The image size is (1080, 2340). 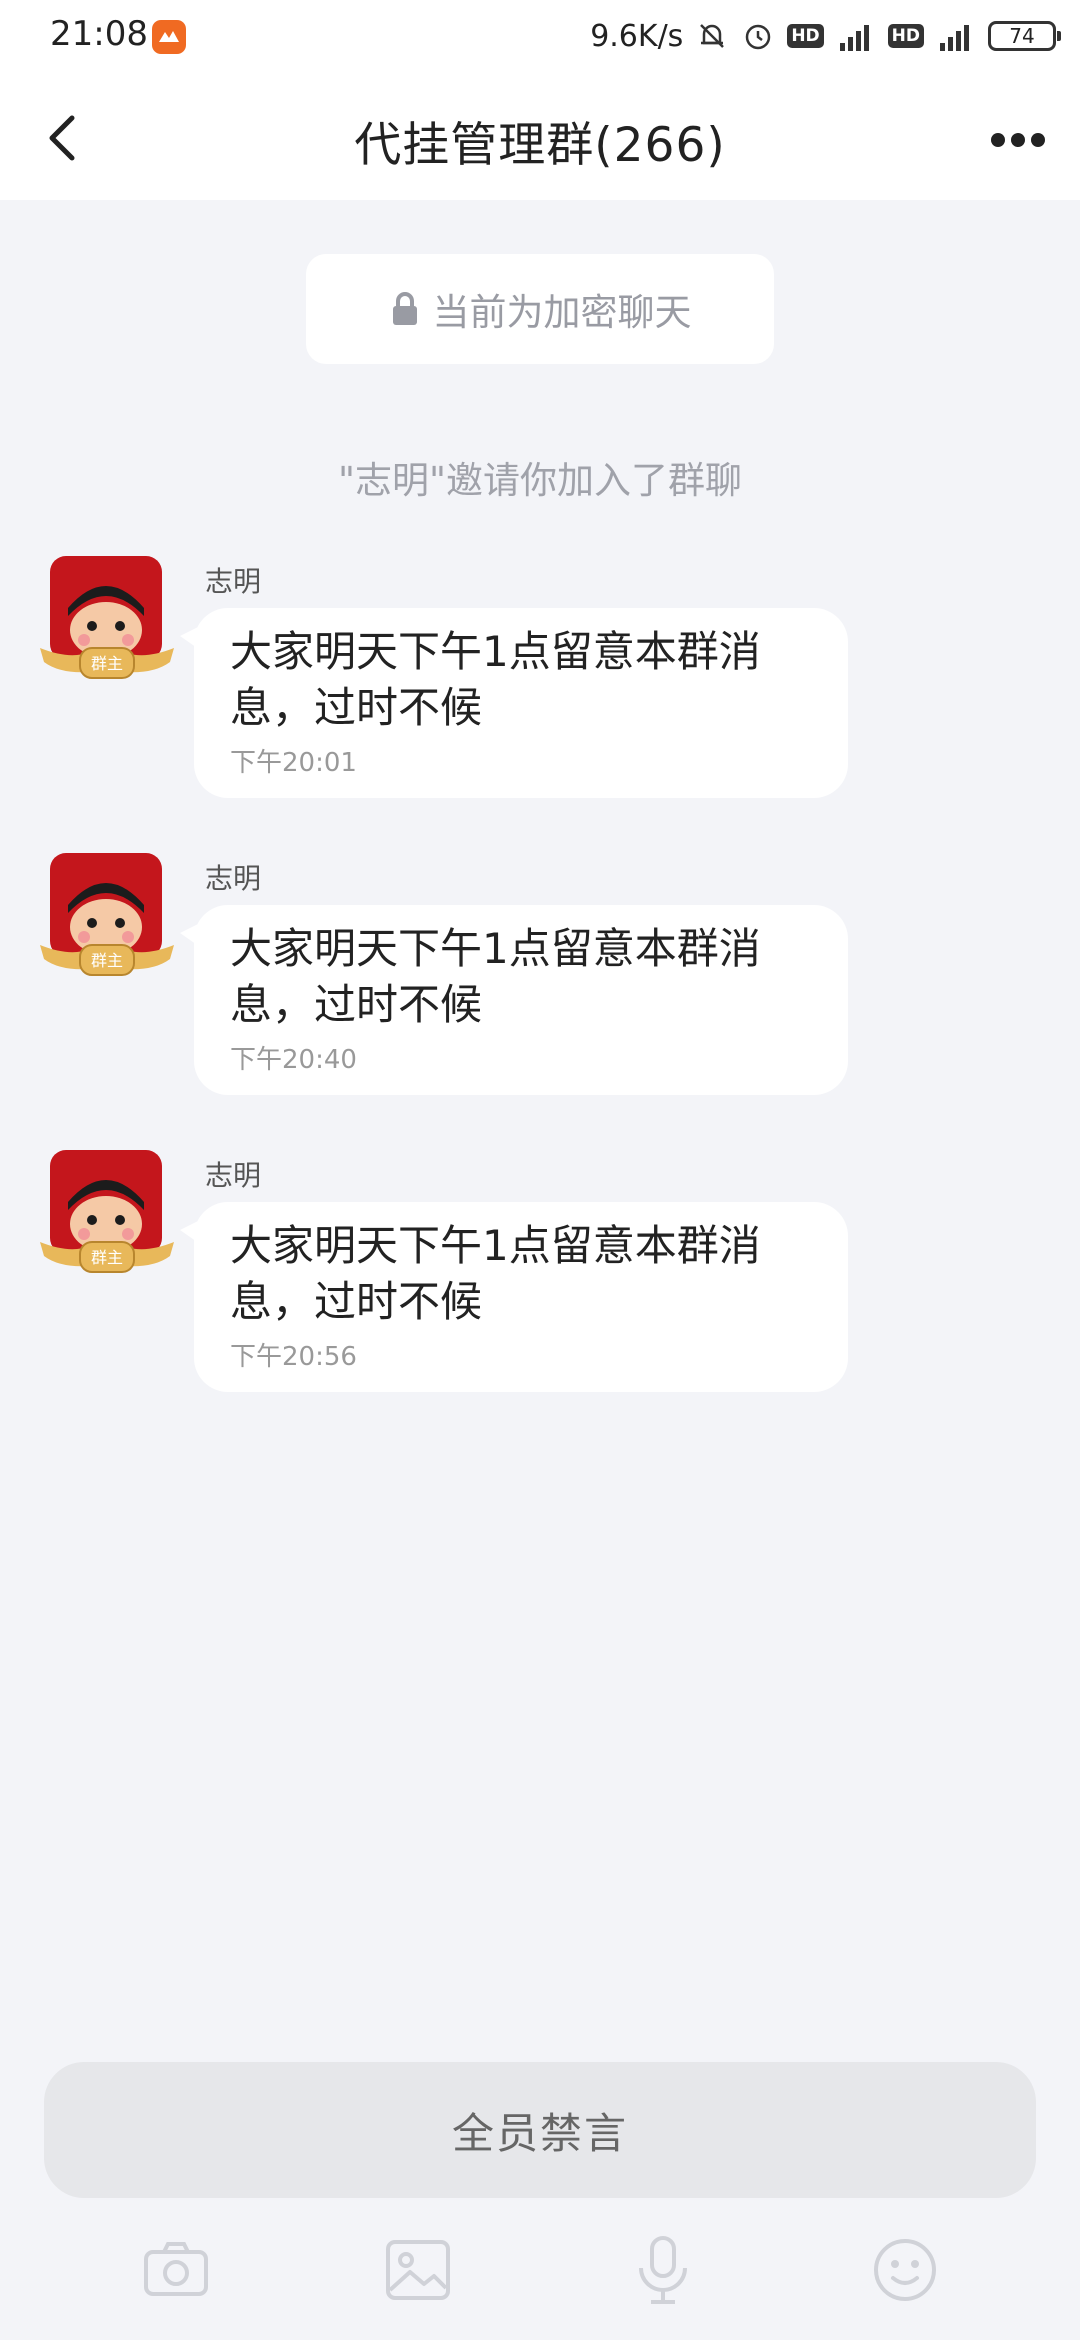 I want to click on chat-header: 代挂管理群(266), so click(x=540, y=138).